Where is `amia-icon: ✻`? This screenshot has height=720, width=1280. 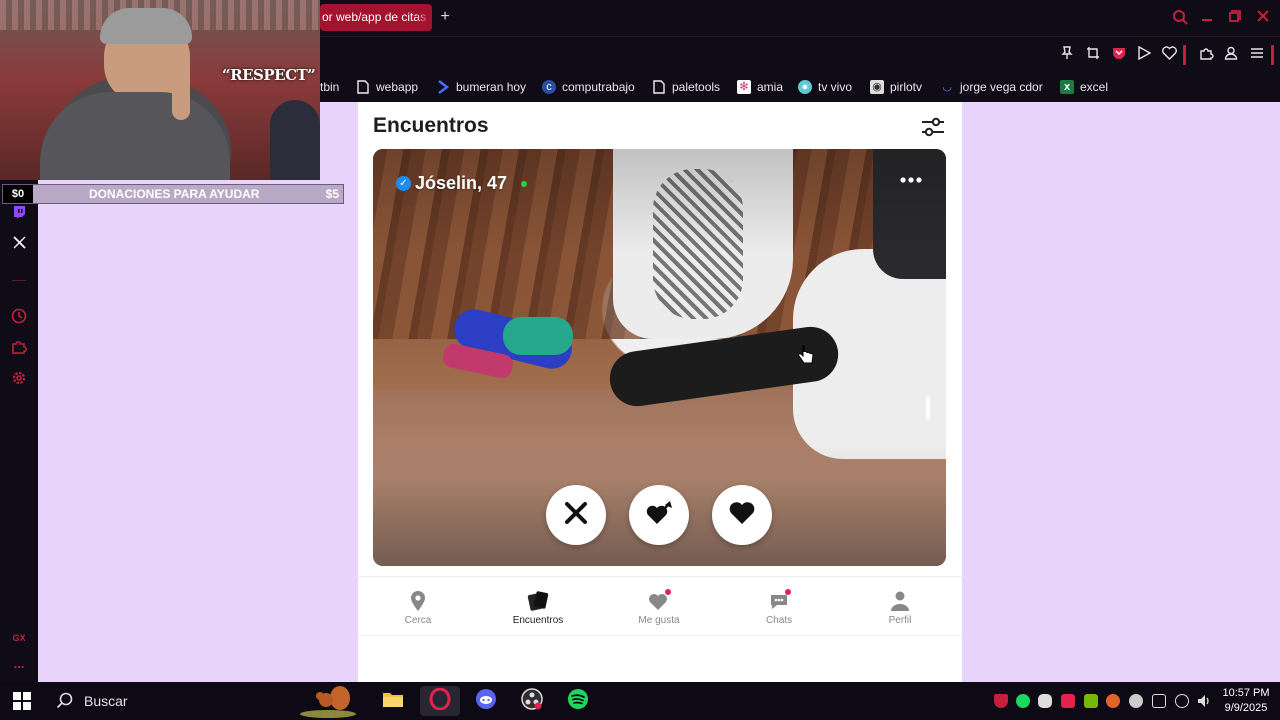 amia-icon: ✻ is located at coordinates (744, 87).